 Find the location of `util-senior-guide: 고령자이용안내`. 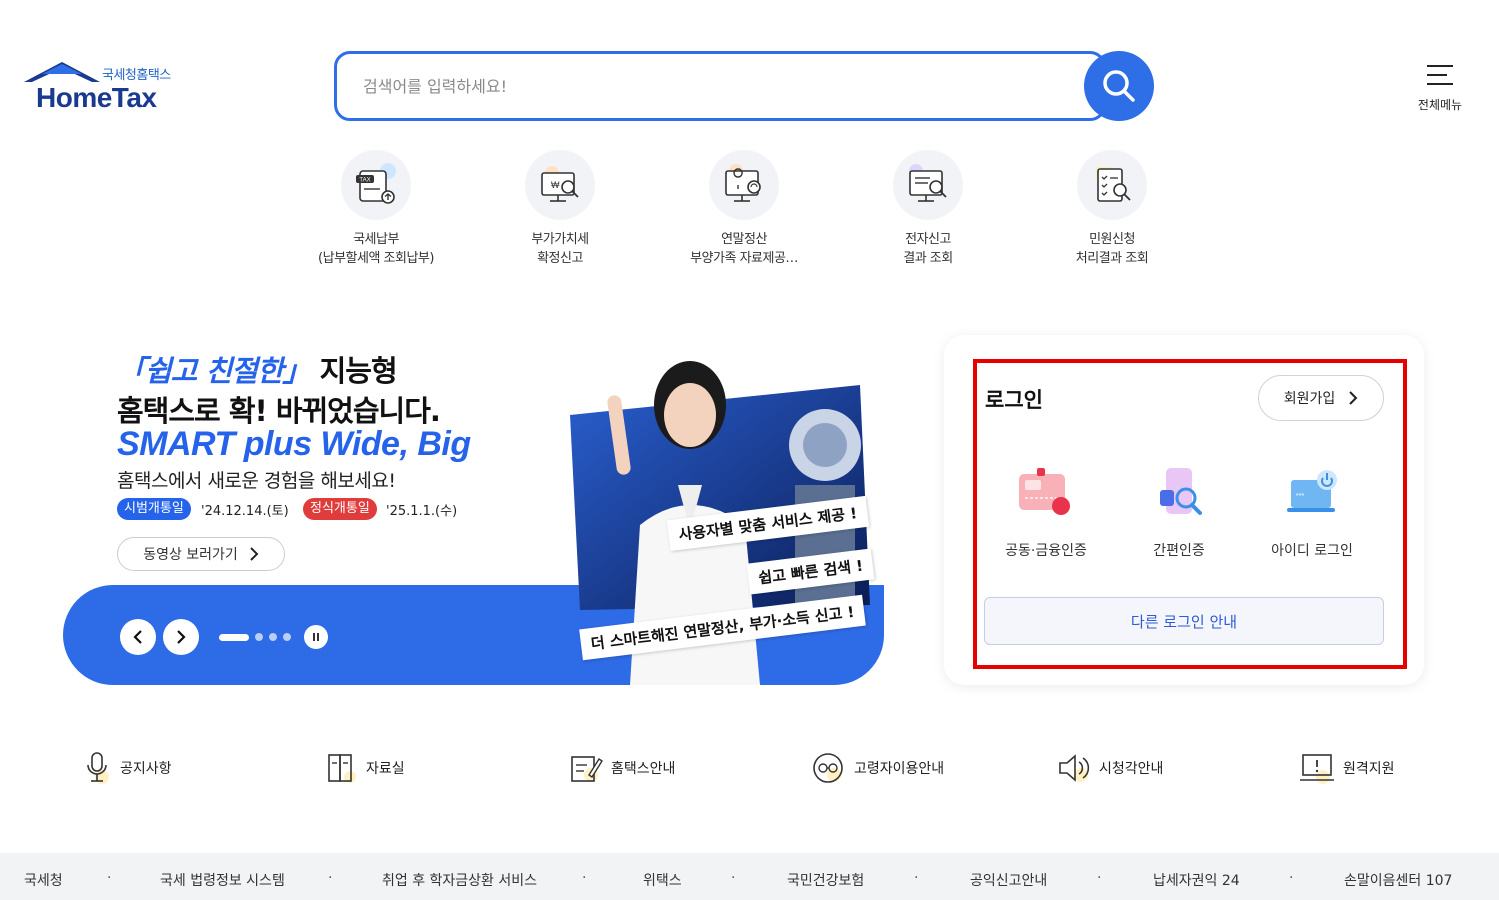

util-senior-guide: 고령자이용안내 is located at coordinates (878, 768).